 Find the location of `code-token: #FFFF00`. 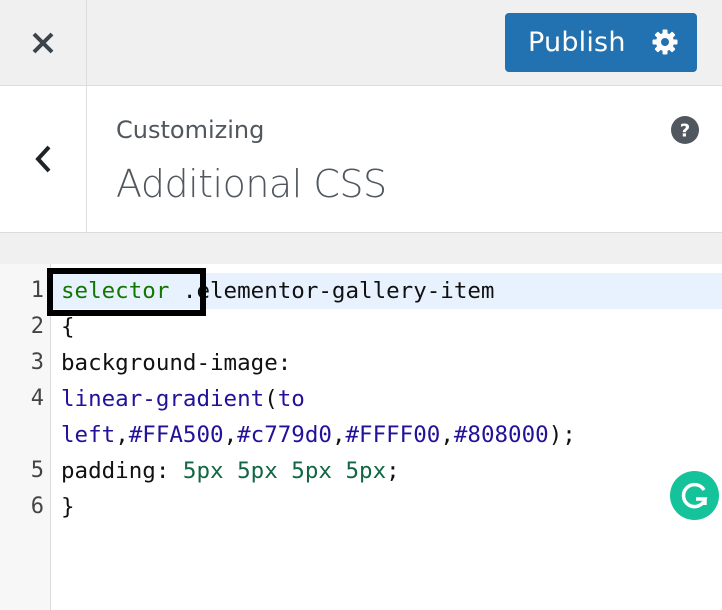

code-token: #FFFF00 is located at coordinates (393, 435).